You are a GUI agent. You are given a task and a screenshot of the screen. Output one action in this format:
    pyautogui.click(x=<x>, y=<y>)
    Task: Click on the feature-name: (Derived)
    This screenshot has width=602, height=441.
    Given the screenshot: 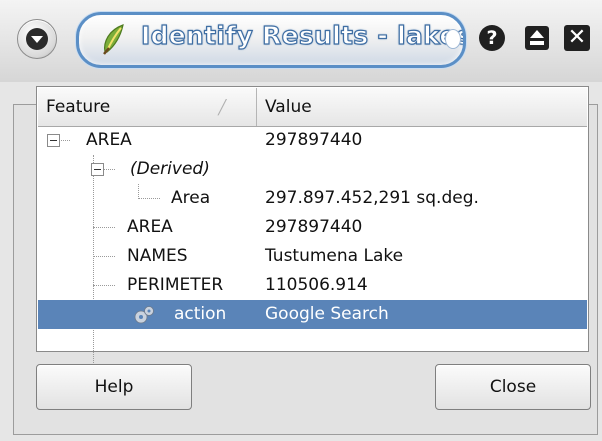 What is the action you would take?
    pyautogui.click(x=170, y=169)
    